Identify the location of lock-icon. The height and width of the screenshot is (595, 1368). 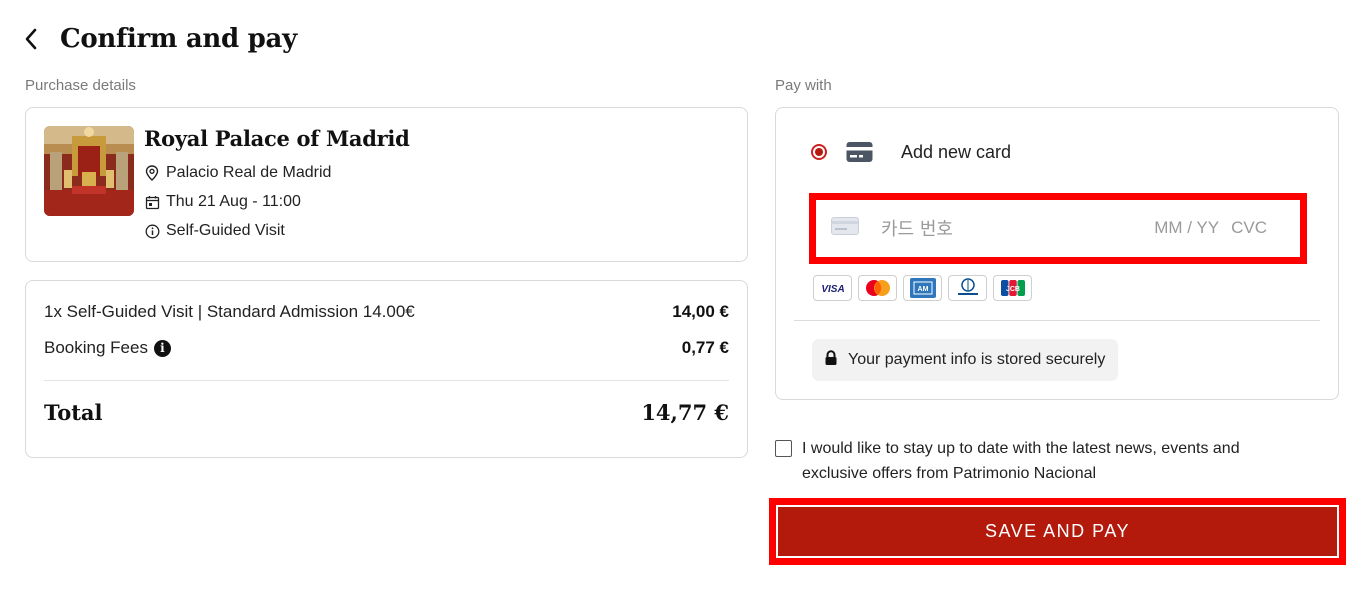
(831, 360).